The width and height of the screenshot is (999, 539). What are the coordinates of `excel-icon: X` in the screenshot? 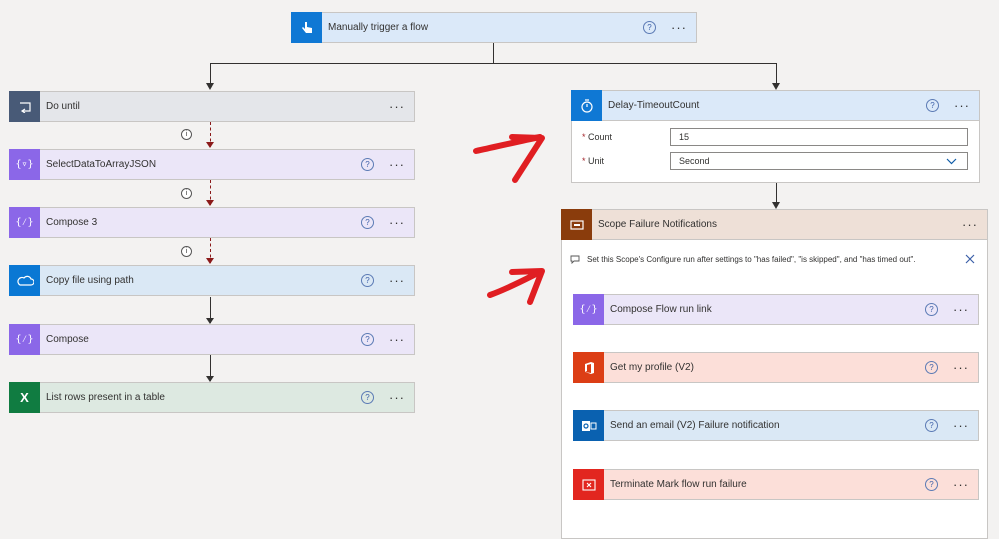 It's located at (24, 397).